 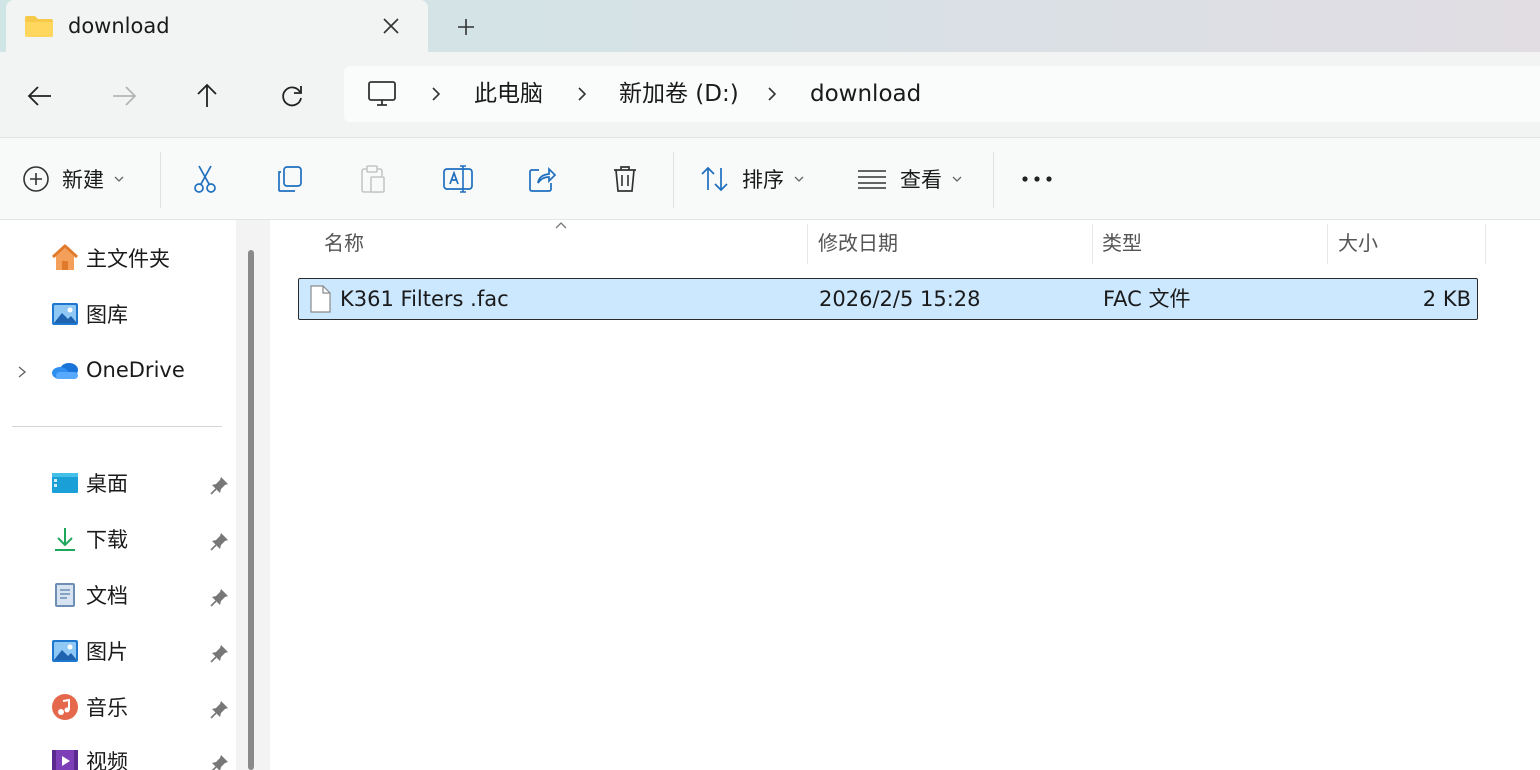 I want to click on sidebar-item-pictures: 图片, so click(x=89, y=651).